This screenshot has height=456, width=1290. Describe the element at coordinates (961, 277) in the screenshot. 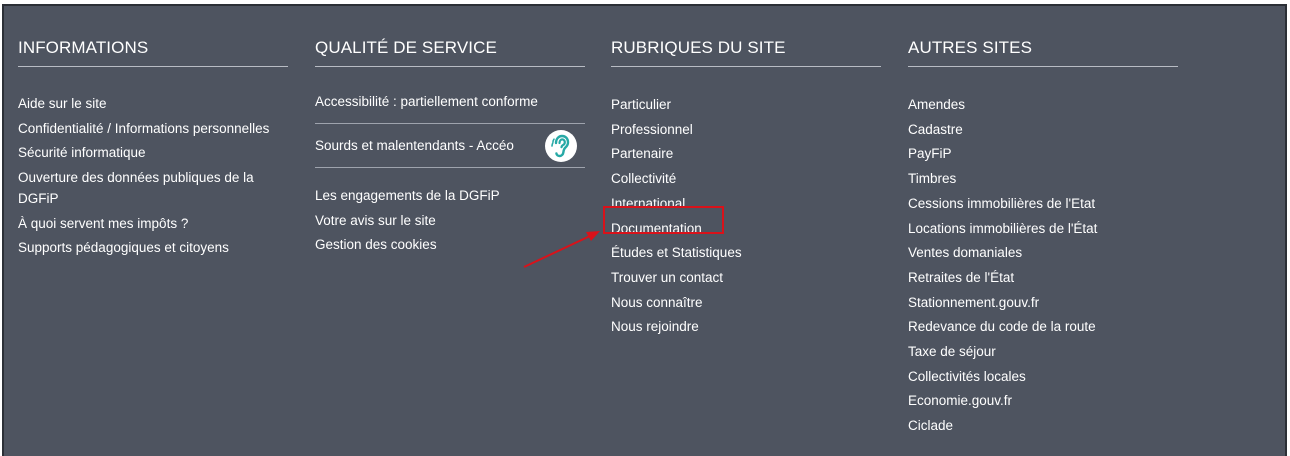

I see `link-retraites: Retraites de l'État` at that location.